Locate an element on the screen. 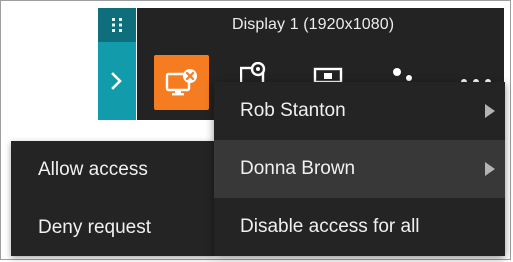 The image size is (513, 262). menu-item-disable-access-all: Disable access for all is located at coordinates (359, 227).